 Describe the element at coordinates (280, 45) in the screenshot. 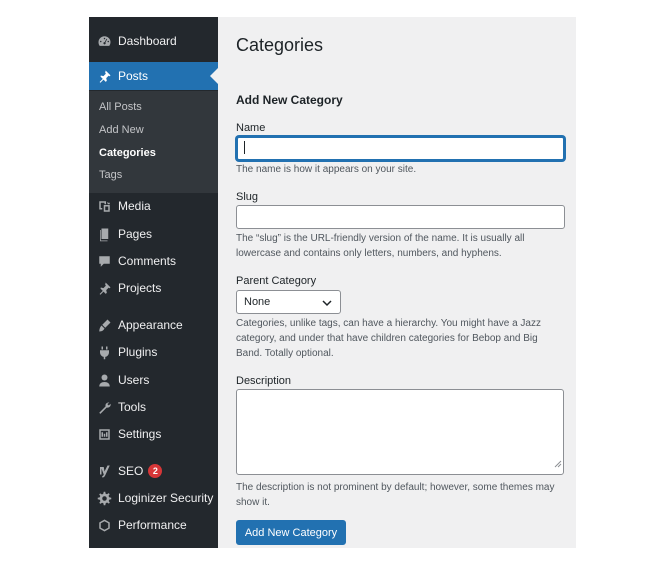

I see `page-title: Categories` at that location.